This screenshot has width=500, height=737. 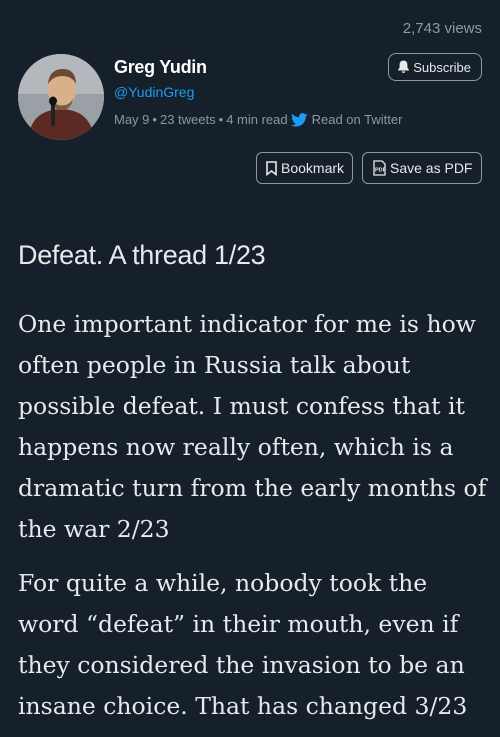 What do you see at coordinates (357, 119) in the screenshot?
I see `read-on-twitter-link: Read on Twitter` at bounding box center [357, 119].